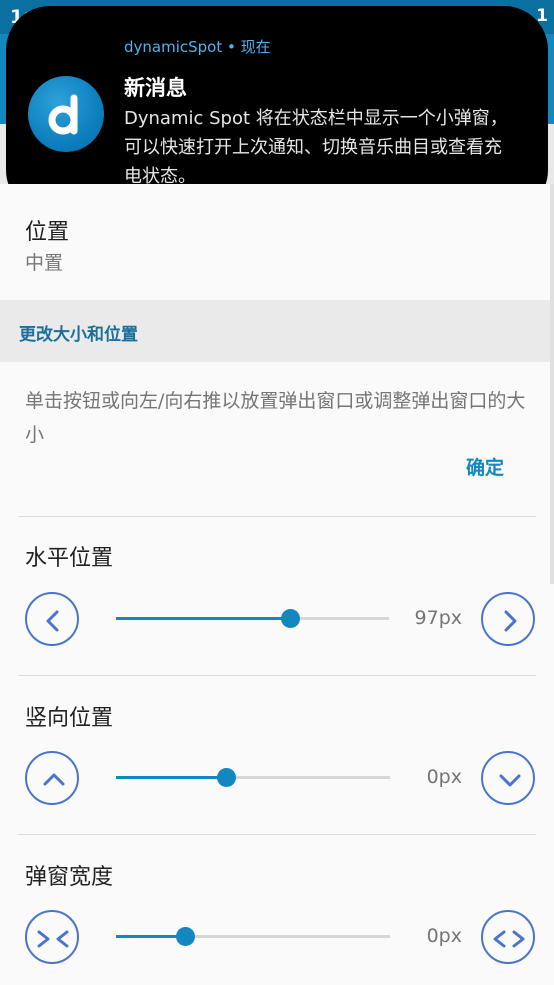  Describe the element at coordinates (78, 335) in the screenshot. I see `category-title: 更改大小和位置` at that location.